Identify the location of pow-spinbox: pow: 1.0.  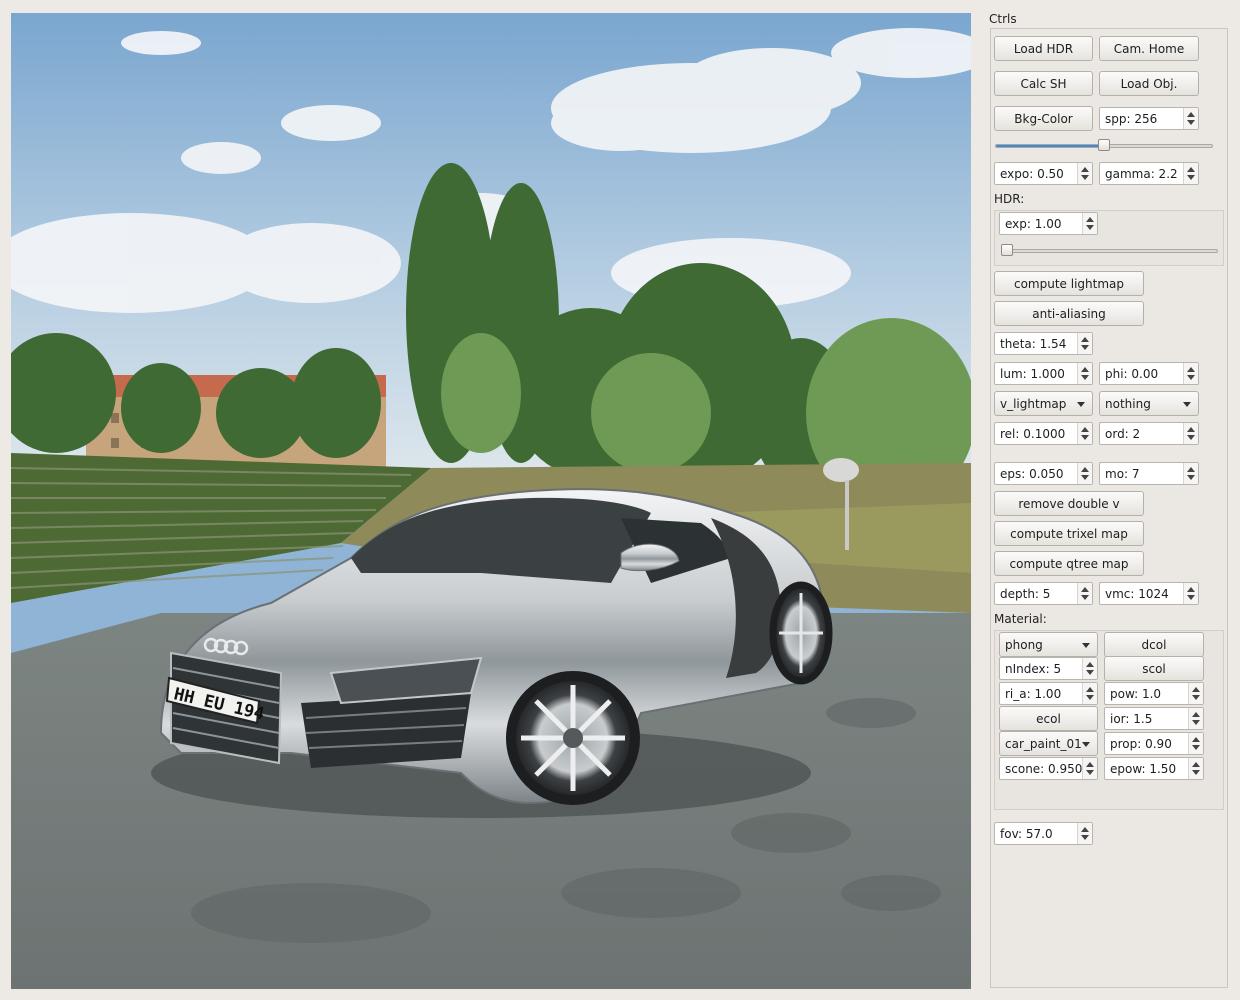
(1154, 693).